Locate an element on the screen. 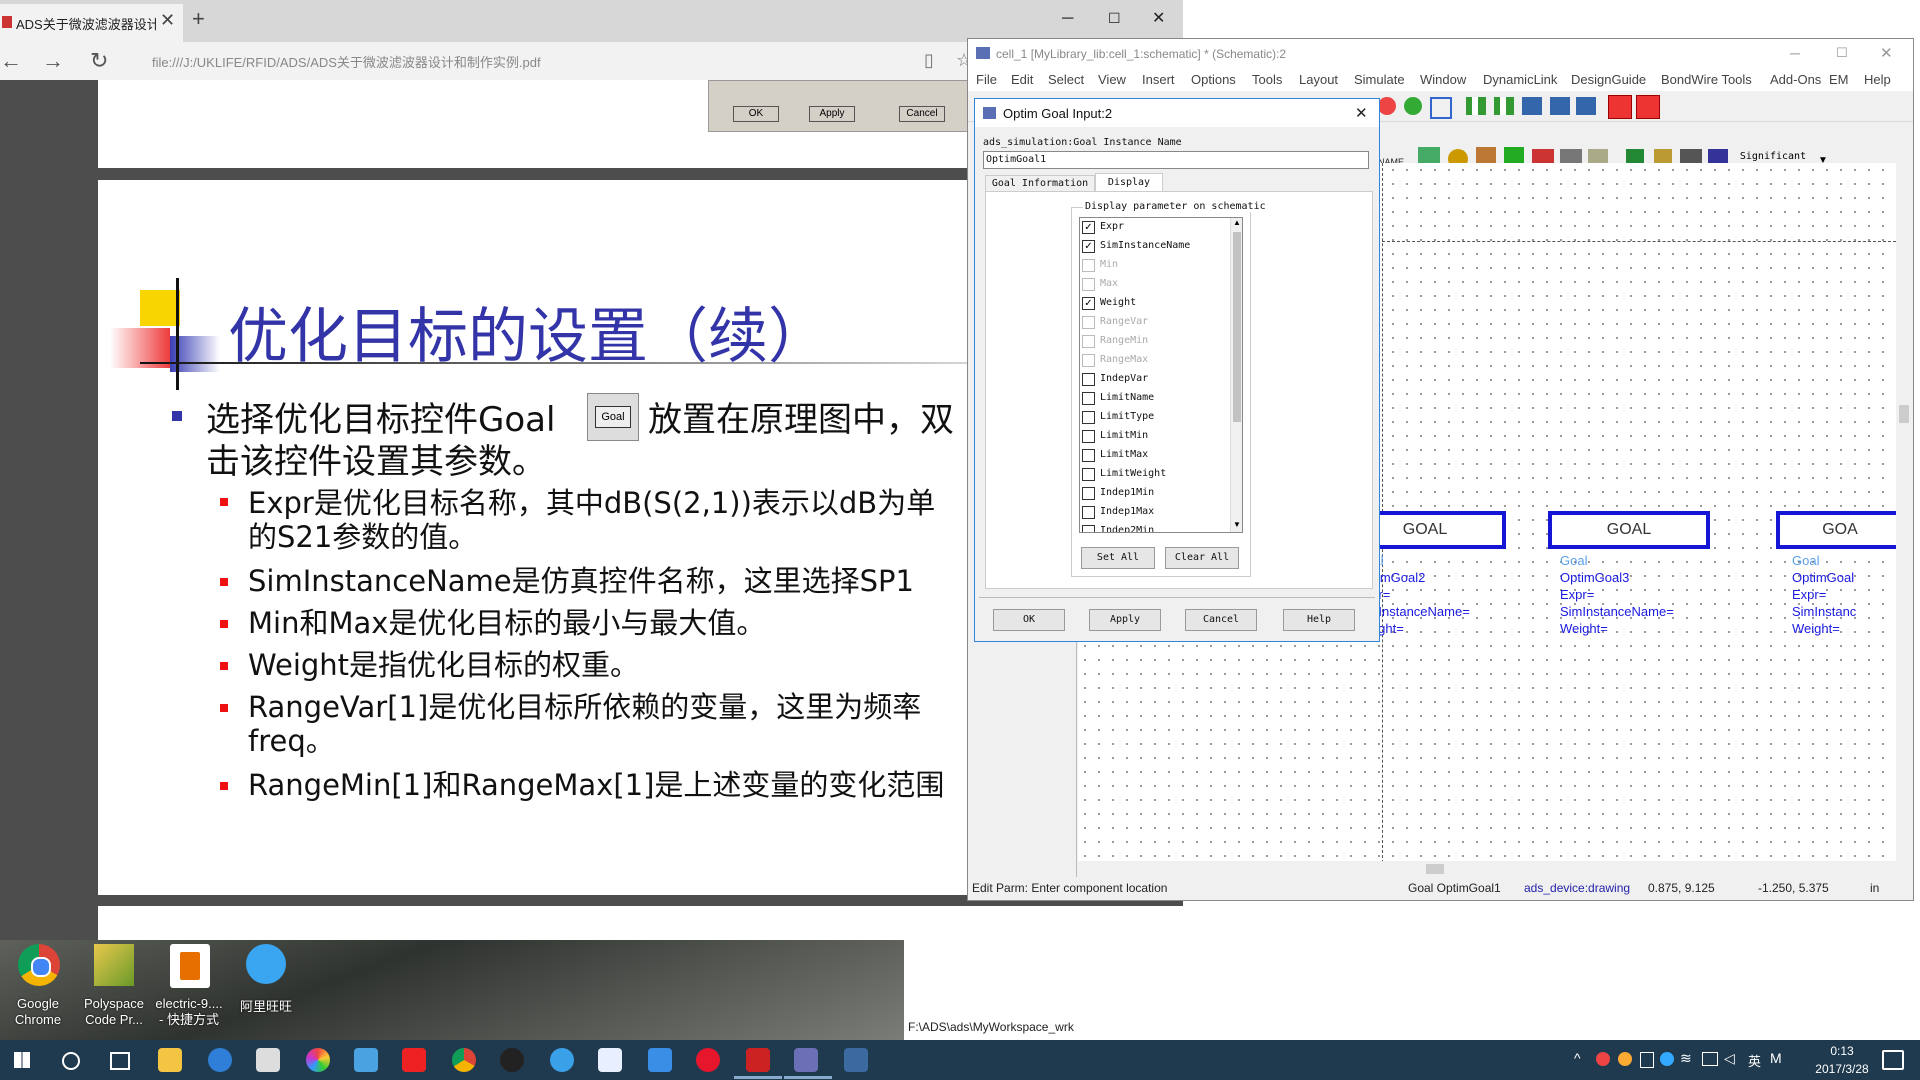 The image size is (1920, 1080). browser-tab: ADS关于微波滤波器设计 ✕ is located at coordinates (91, 23).